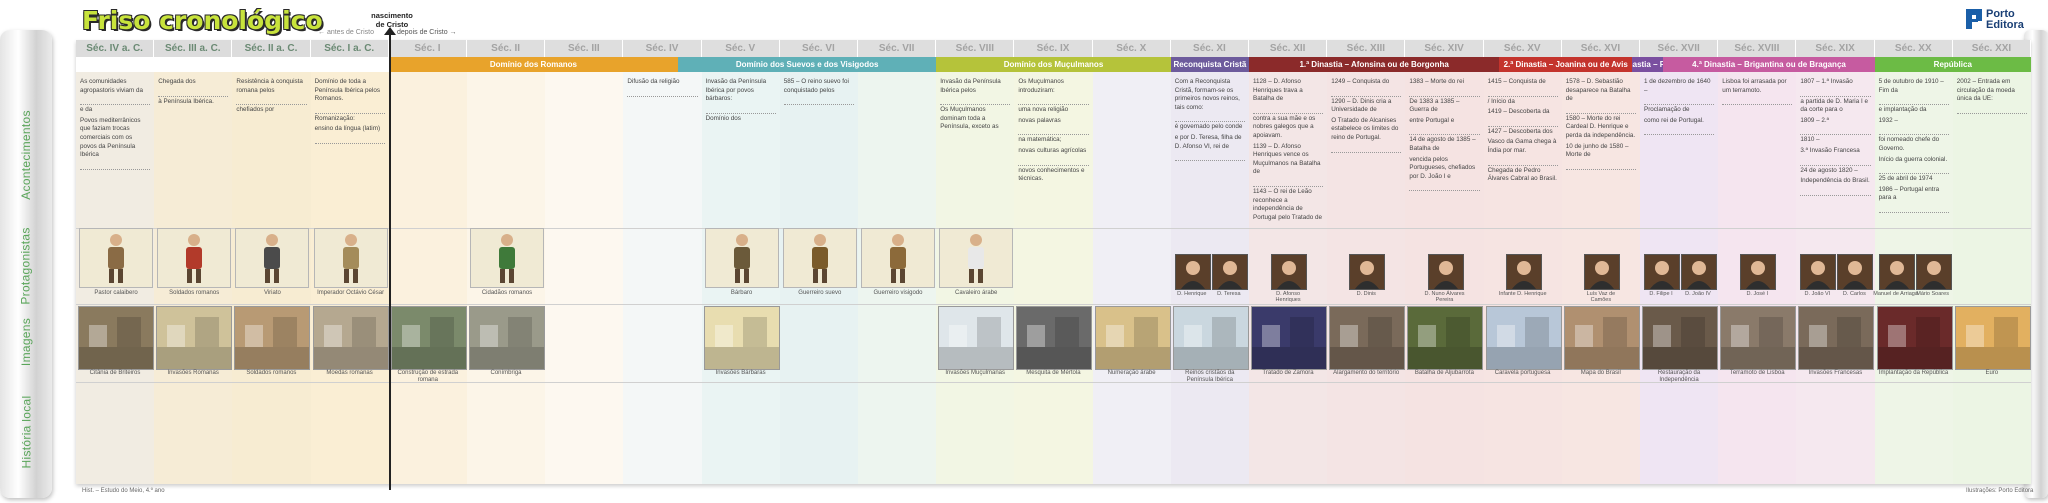 The image size is (2048, 503). What do you see at coordinates (507, 293) in the screenshot?
I see `protagonist-caption: Cidadãos romanos` at bounding box center [507, 293].